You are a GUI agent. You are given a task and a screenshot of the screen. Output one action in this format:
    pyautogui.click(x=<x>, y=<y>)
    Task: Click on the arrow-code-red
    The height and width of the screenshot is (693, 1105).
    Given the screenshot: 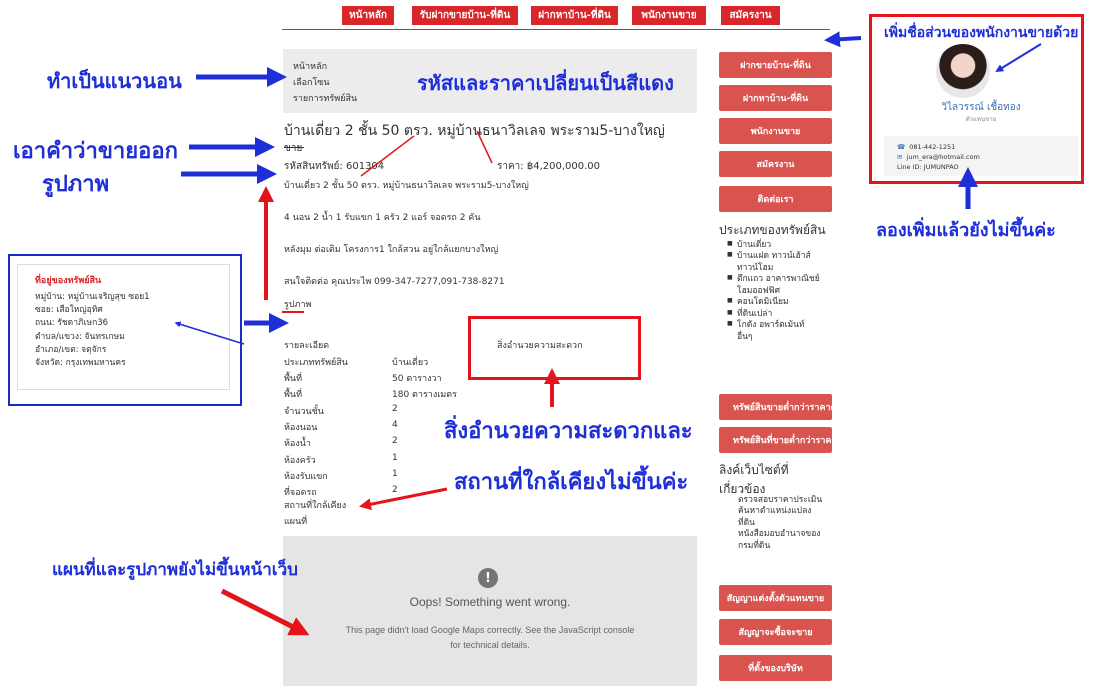 What is the action you would take?
    pyautogui.click(x=387, y=156)
    